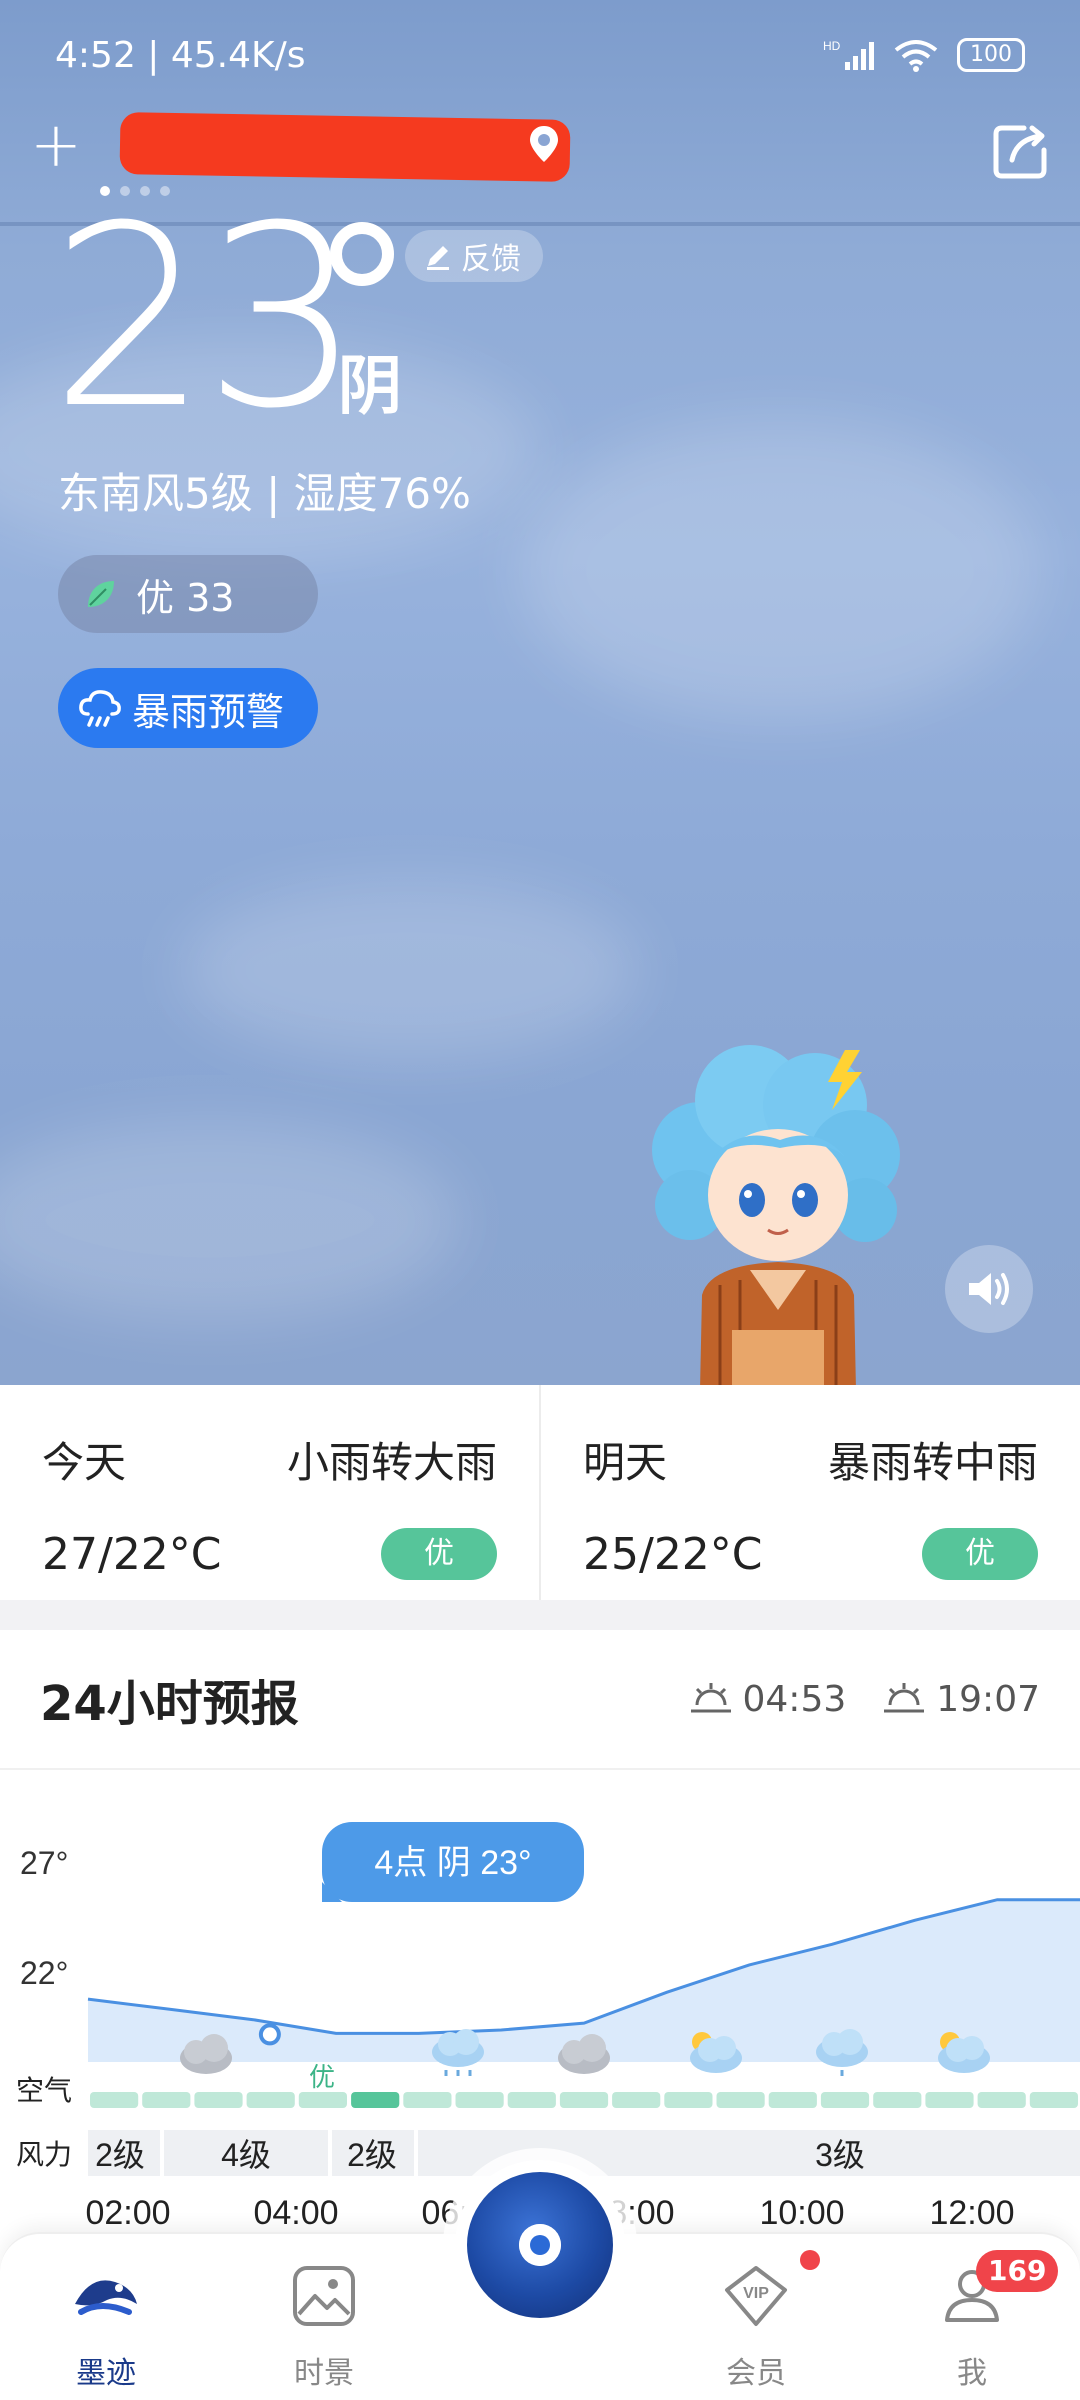 The height and width of the screenshot is (2400, 1080). I want to click on rain-cloud-icon, so click(100, 708).